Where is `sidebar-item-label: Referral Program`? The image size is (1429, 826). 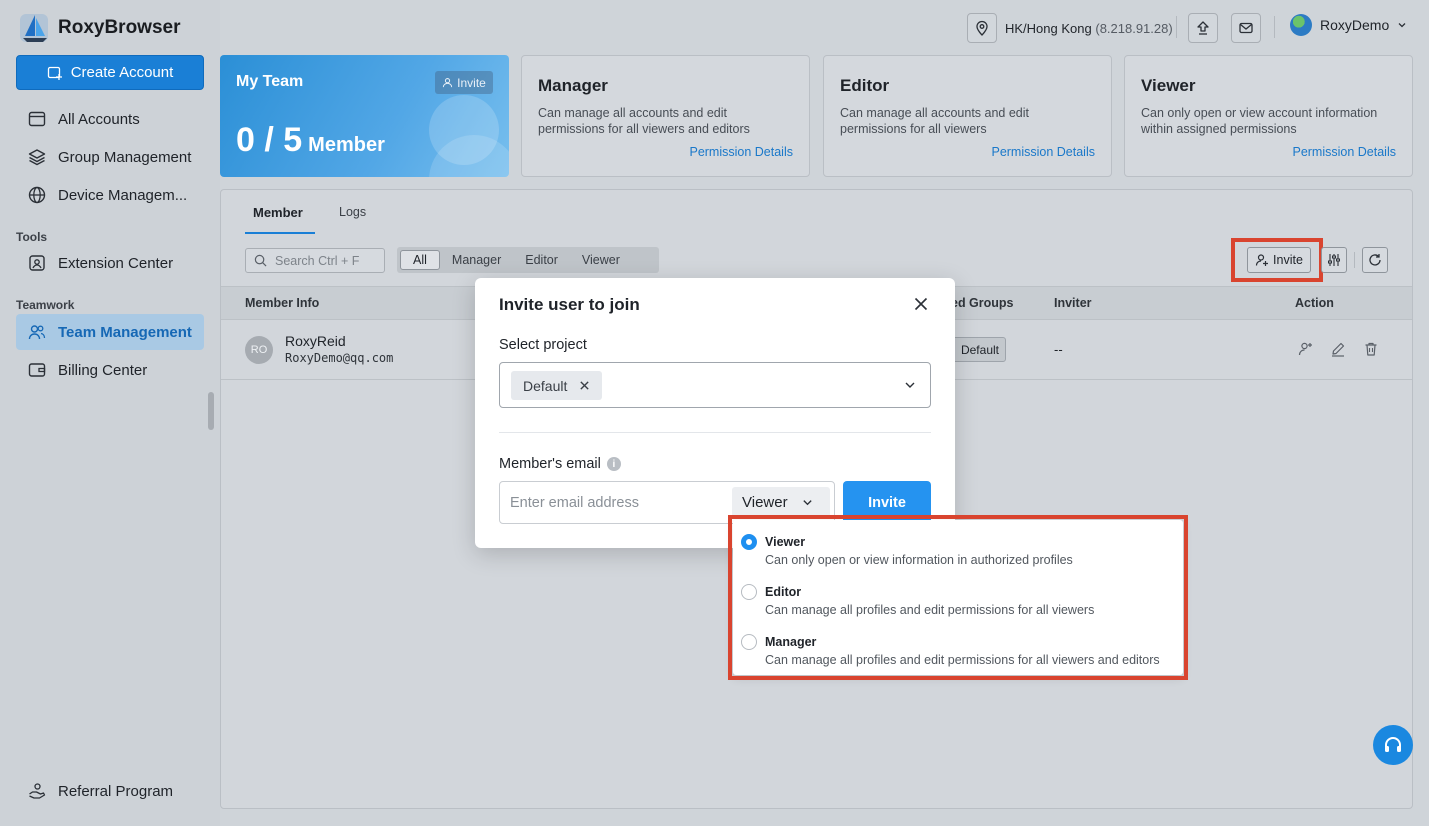 sidebar-item-label: Referral Program is located at coordinates (116, 791).